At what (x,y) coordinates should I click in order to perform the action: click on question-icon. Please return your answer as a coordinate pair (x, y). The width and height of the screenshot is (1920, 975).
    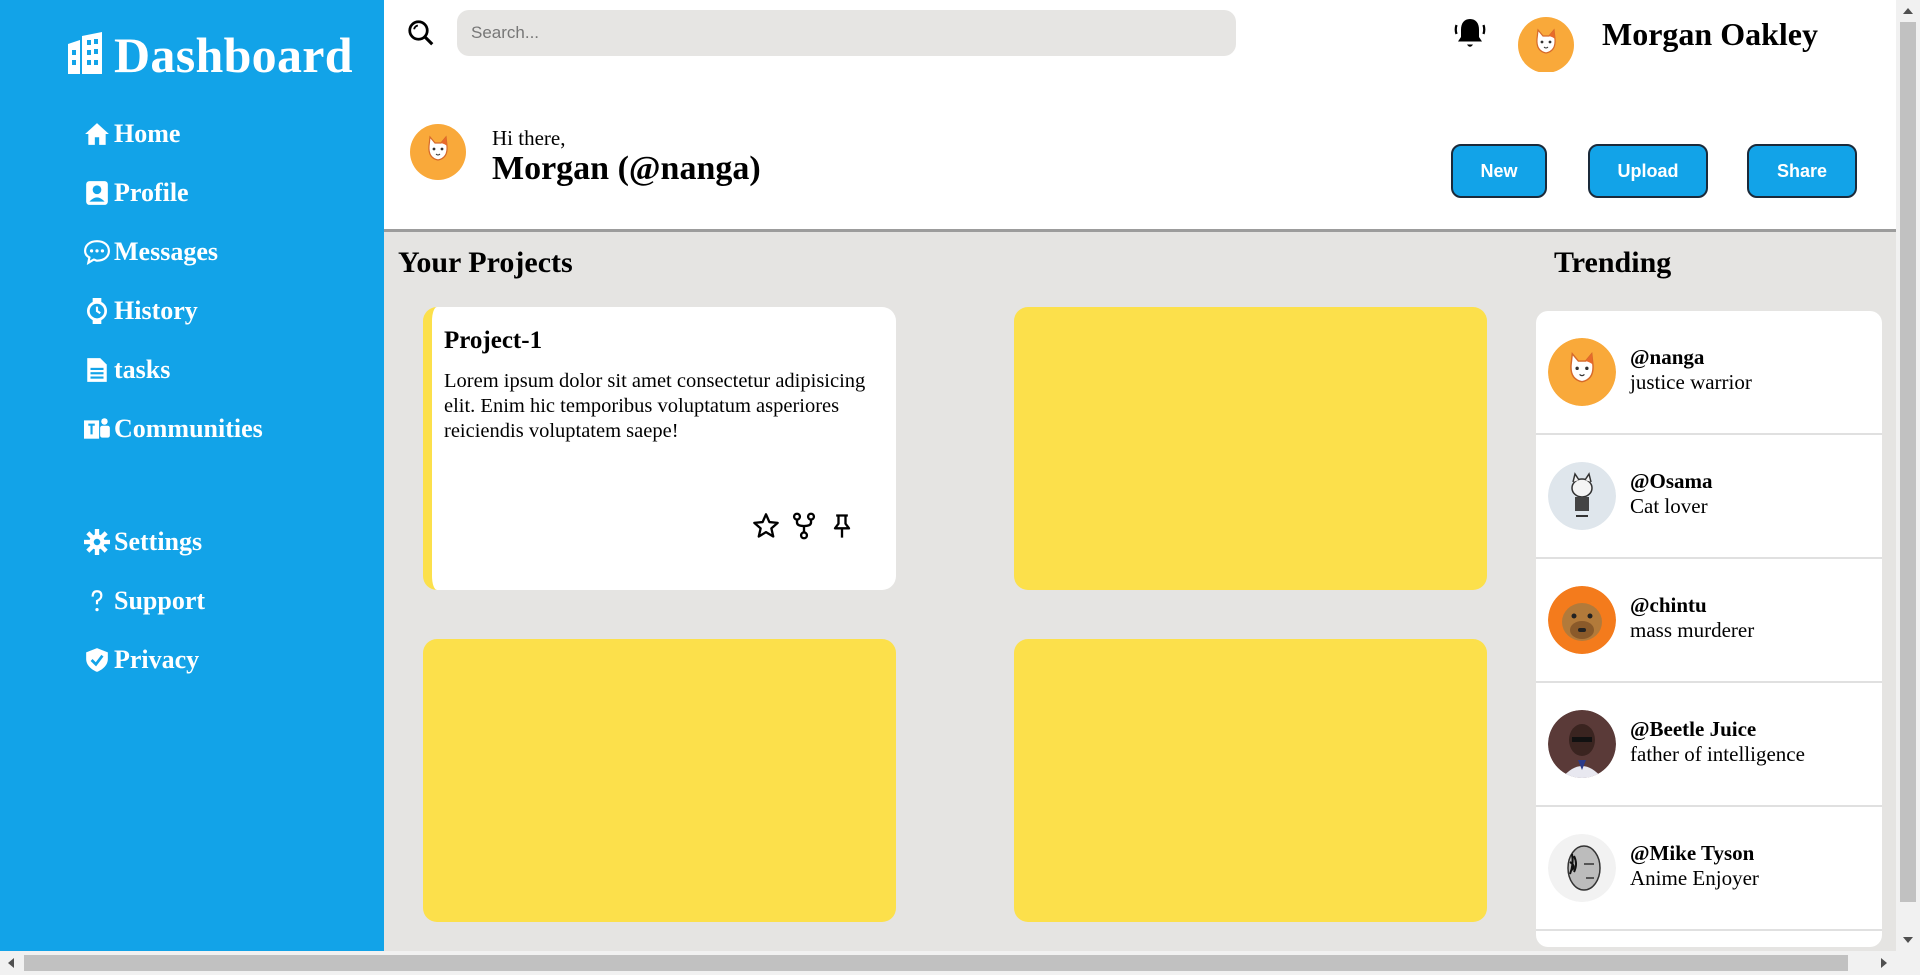
    Looking at the image, I should click on (99, 601).